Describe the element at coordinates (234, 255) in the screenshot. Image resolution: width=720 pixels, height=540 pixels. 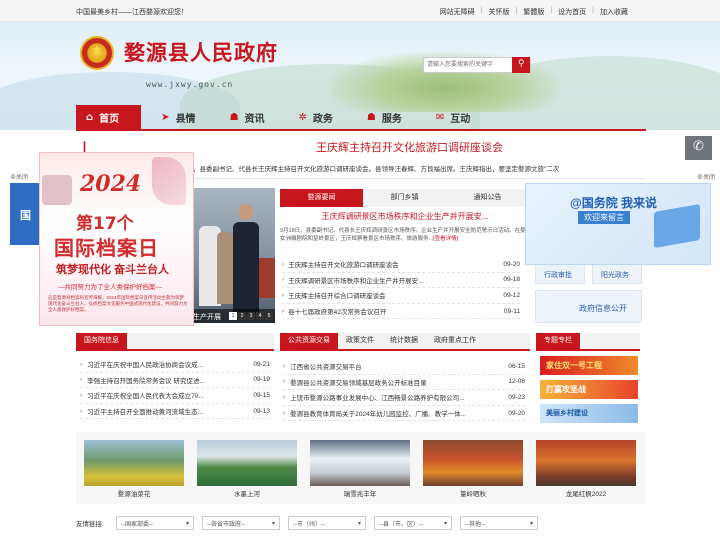
I see `news-carousel: 生产开展 1 2 3 4 5` at that location.